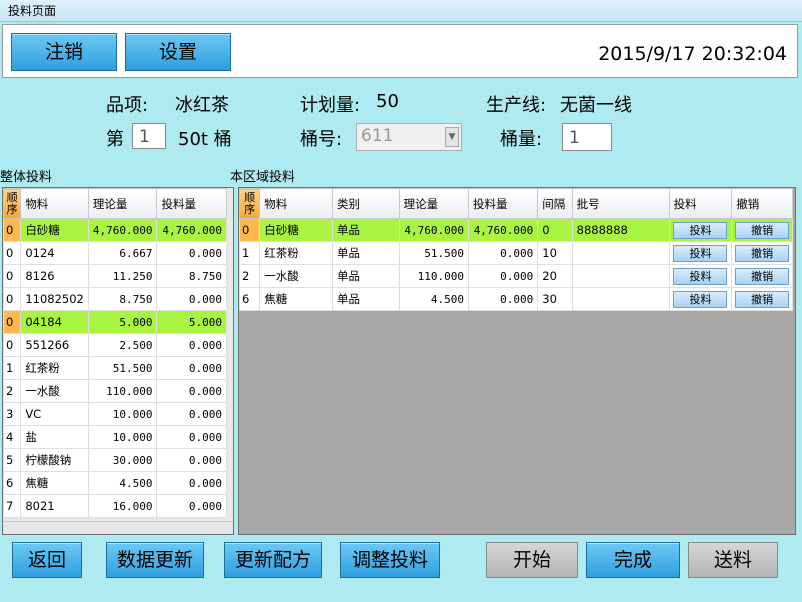  What do you see at coordinates (115, 437) in the screenshot?
I see `table-row: 4 盐 10.000 0.000` at bounding box center [115, 437].